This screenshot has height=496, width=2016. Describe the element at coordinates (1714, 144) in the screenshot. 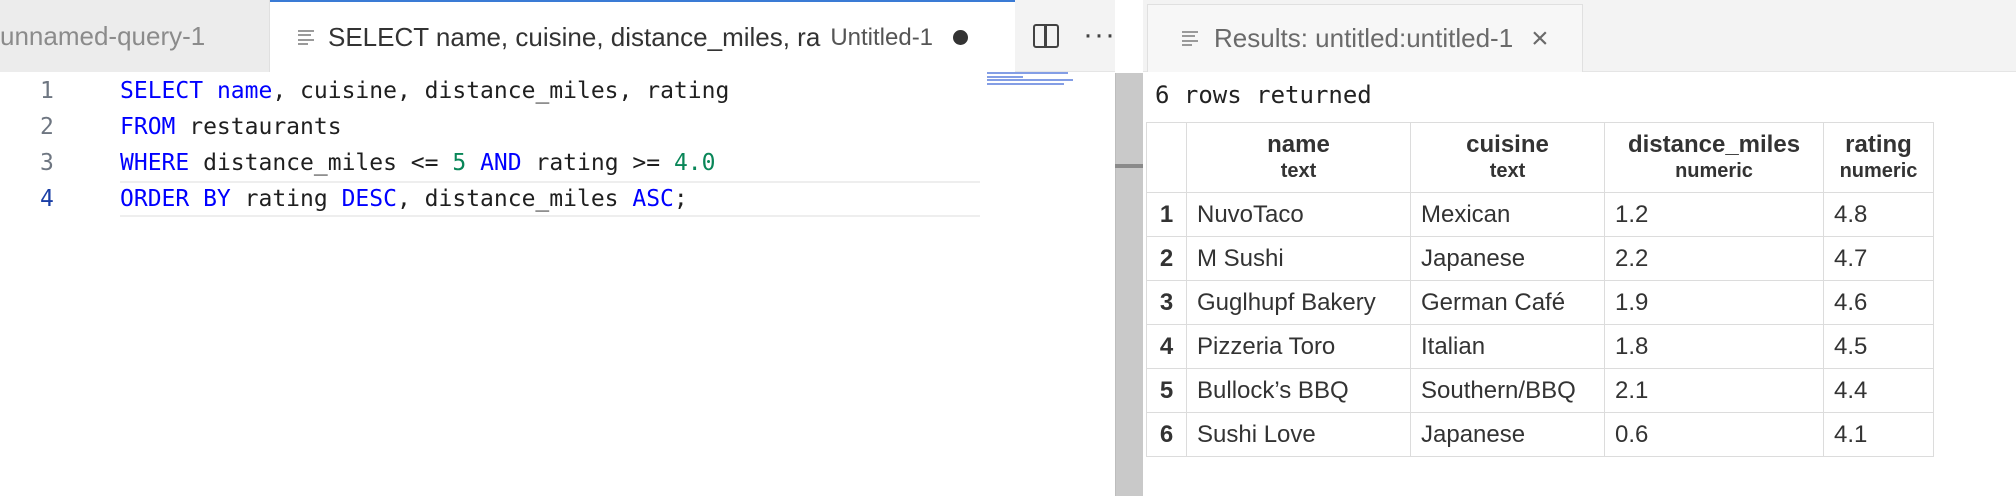

I see `column-name: distance_miles` at that location.